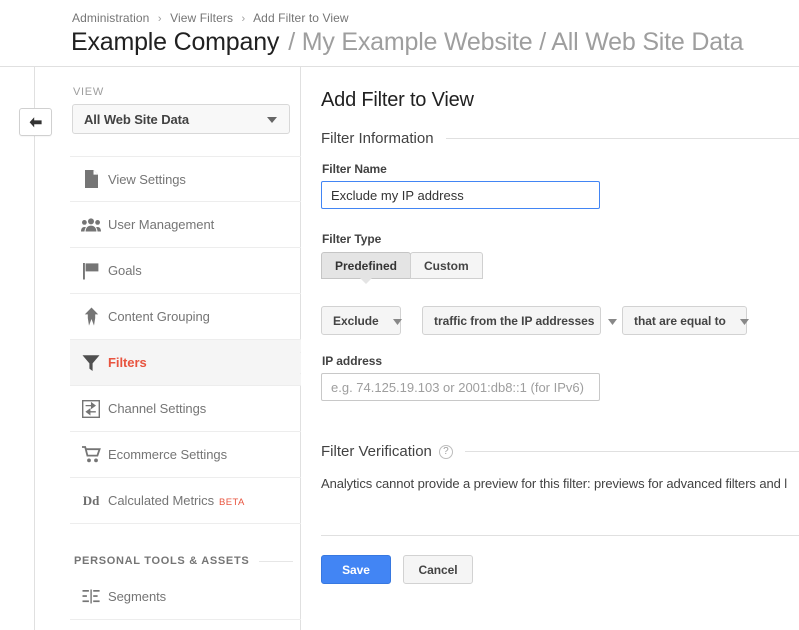  What do you see at coordinates (127, 362) in the screenshot?
I see `sidebar-item-label: Filters` at bounding box center [127, 362].